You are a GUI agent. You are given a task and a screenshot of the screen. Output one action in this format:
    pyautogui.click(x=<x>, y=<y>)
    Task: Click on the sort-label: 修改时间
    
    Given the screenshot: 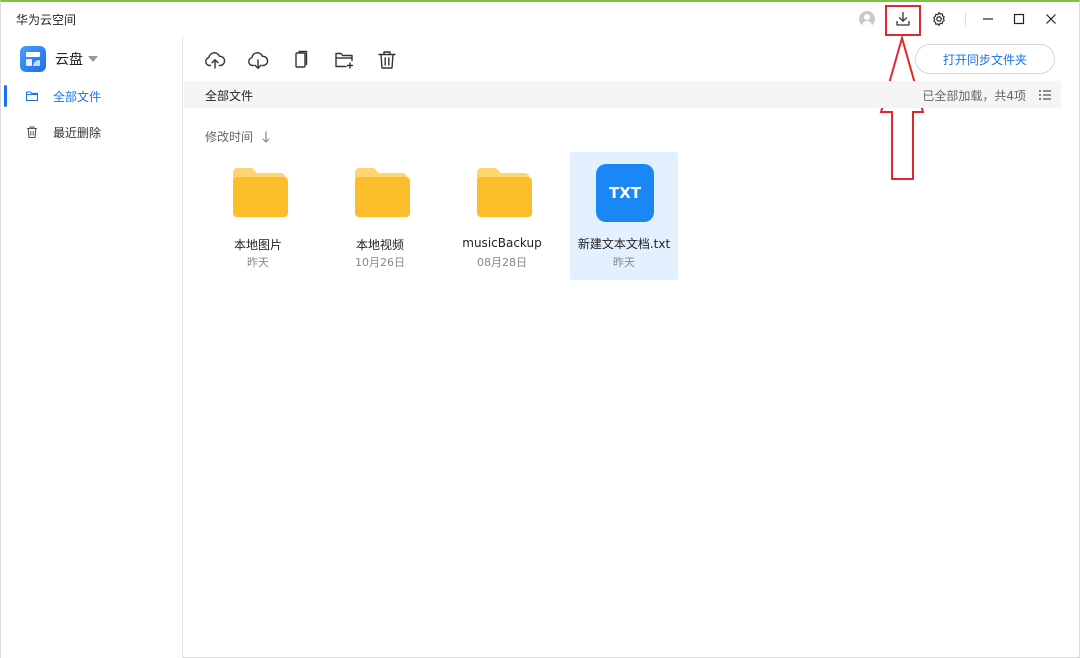 What is the action you would take?
    pyautogui.click(x=229, y=137)
    